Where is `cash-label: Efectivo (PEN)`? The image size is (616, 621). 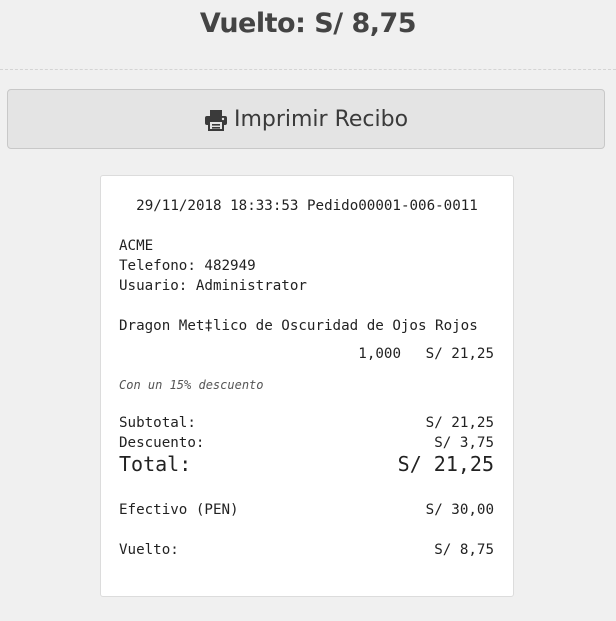 cash-label: Efectivo (PEN) is located at coordinates (179, 510).